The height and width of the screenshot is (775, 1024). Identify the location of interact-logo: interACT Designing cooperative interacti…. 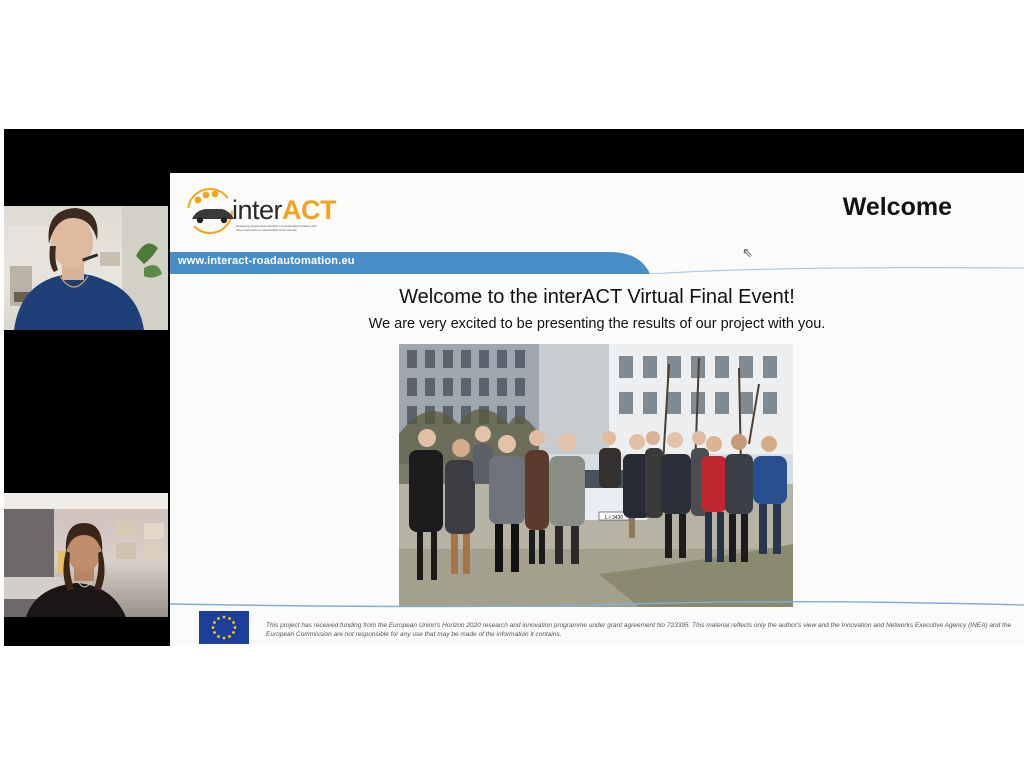
(260, 210).